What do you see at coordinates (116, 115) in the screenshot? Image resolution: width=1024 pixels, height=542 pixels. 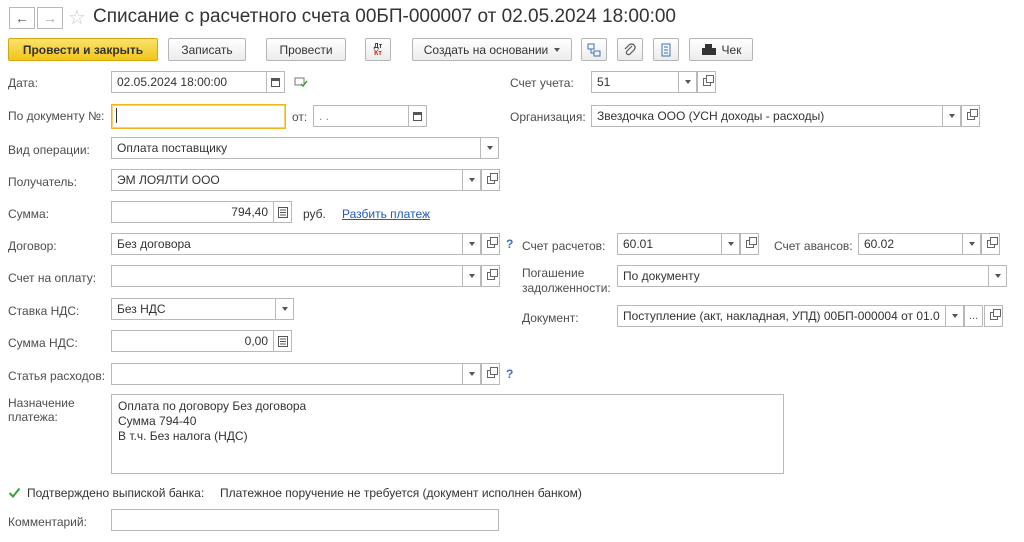 I see `text-cursor` at bounding box center [116, 115].